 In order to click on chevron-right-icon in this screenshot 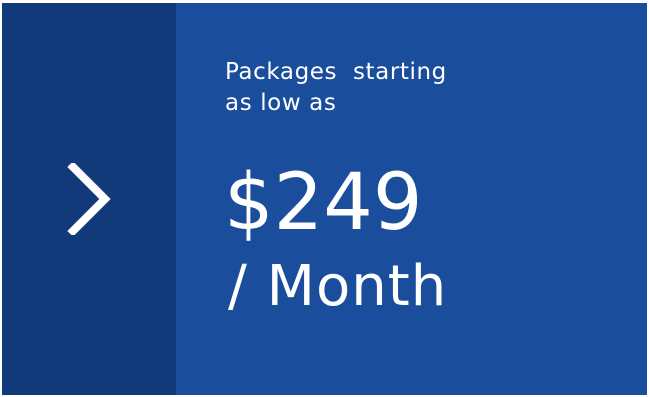, I will do `click(89, 199)`.